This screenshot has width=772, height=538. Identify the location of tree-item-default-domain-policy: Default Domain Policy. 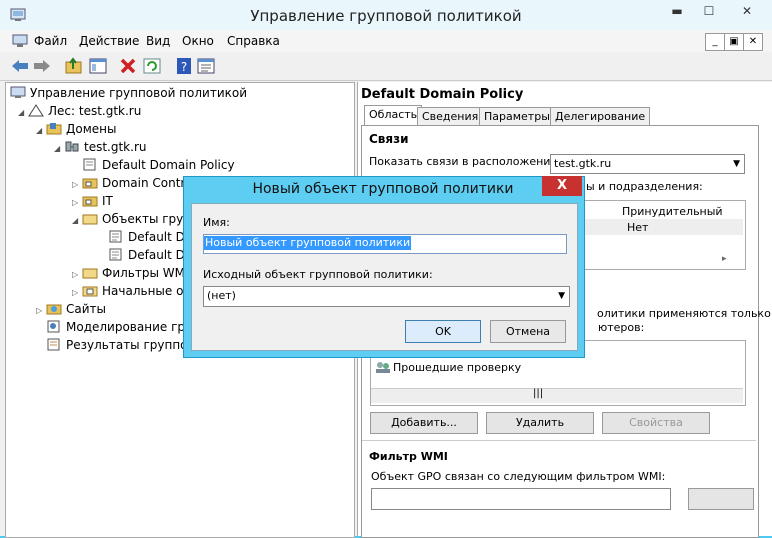
(158, 165).